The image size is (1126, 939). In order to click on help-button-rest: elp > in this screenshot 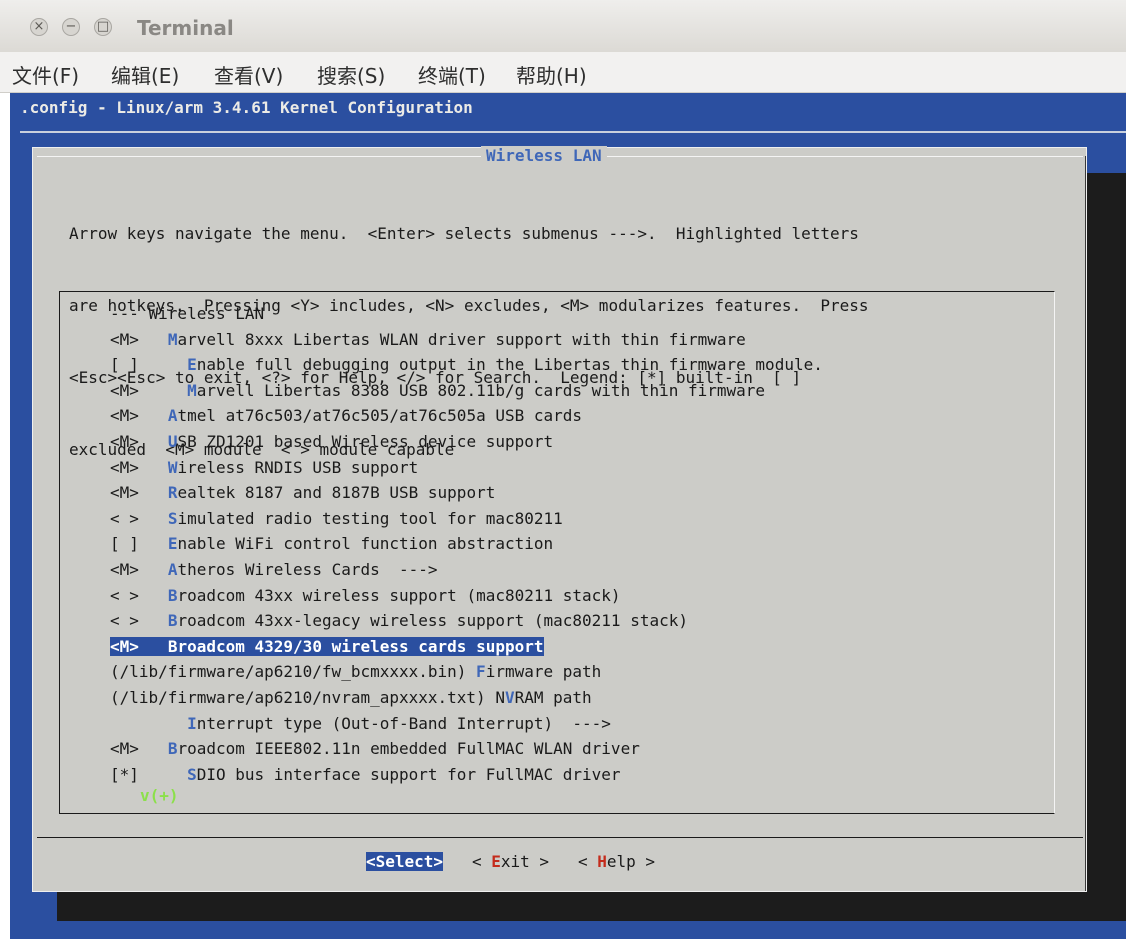, I will do `click(631, 861)`.